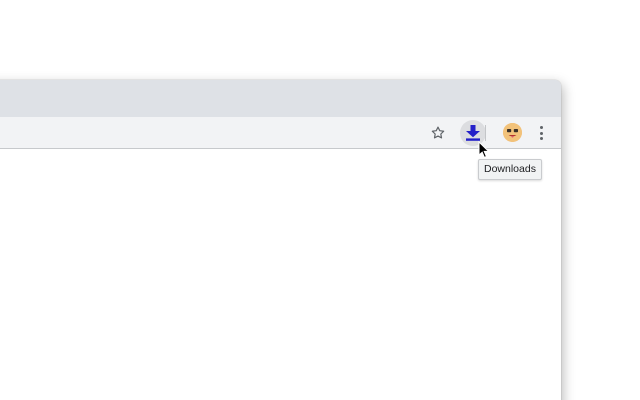 This screenshot has width=640, height=400. What do you see at coordinates (280, 133) in the screenshot?
I see `browser-toolbar` at bounding box center [280, 133].